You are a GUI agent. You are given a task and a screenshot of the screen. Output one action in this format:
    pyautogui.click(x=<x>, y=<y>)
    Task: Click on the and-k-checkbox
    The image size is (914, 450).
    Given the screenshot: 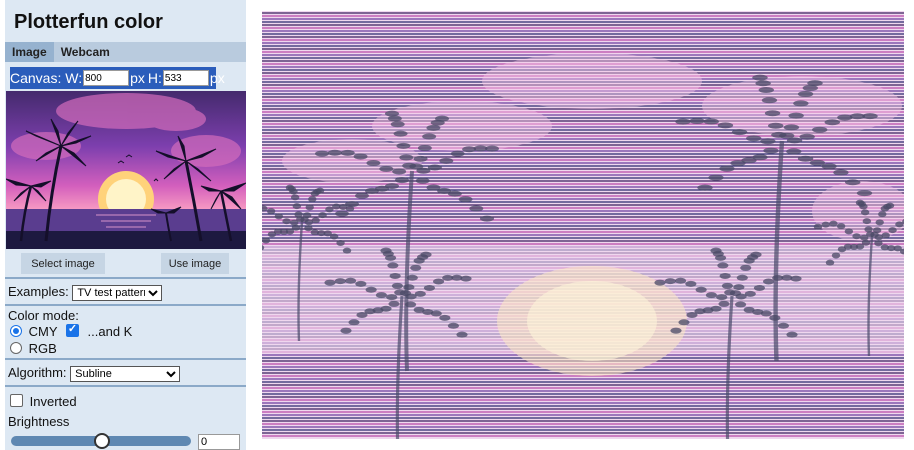 What is the action you would take?
    pyautogui.click(x=72, y=329)
    